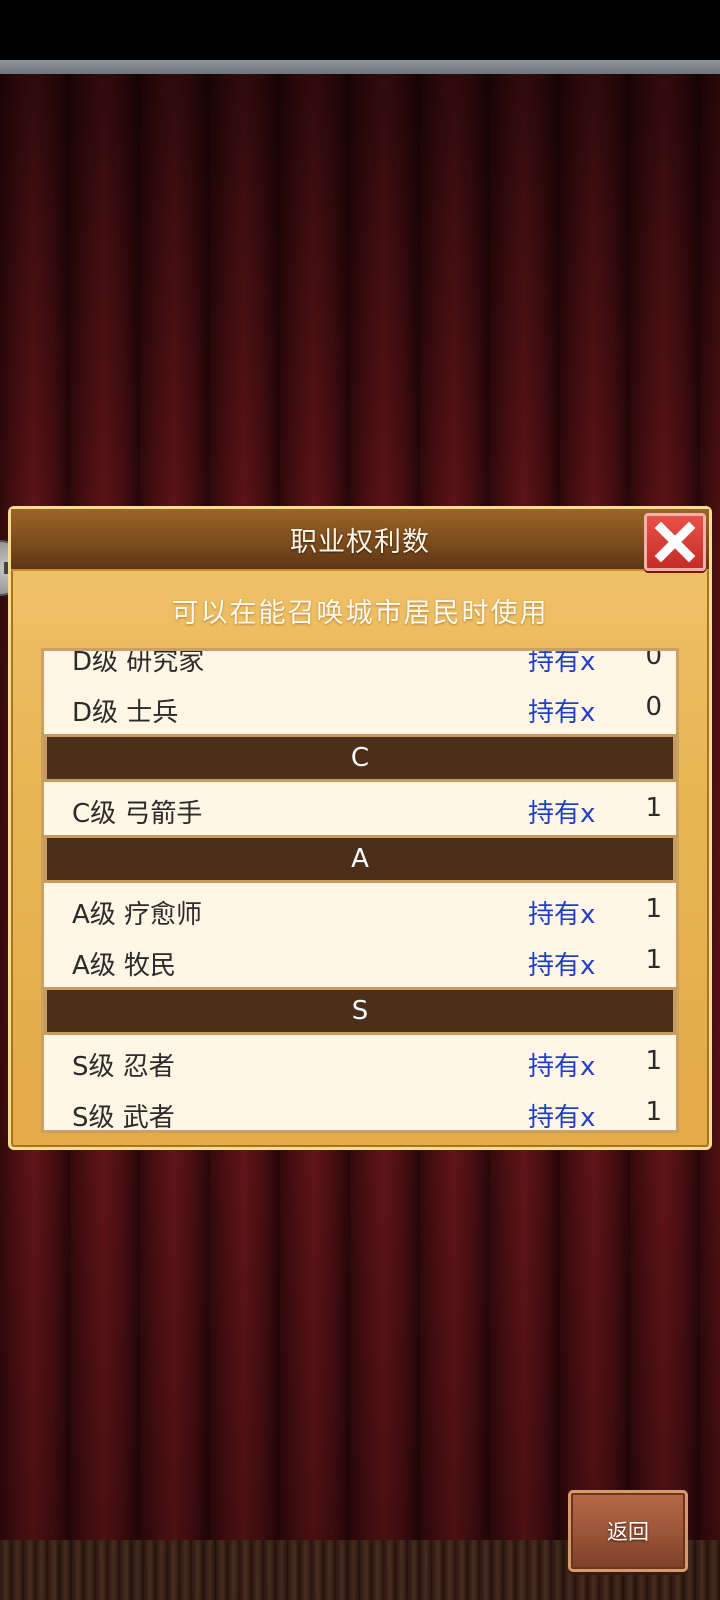  Describe the element at coordinates (360, 960) in the screenshot. I see `job-row: A级 牧民 持有x 1` at that location.